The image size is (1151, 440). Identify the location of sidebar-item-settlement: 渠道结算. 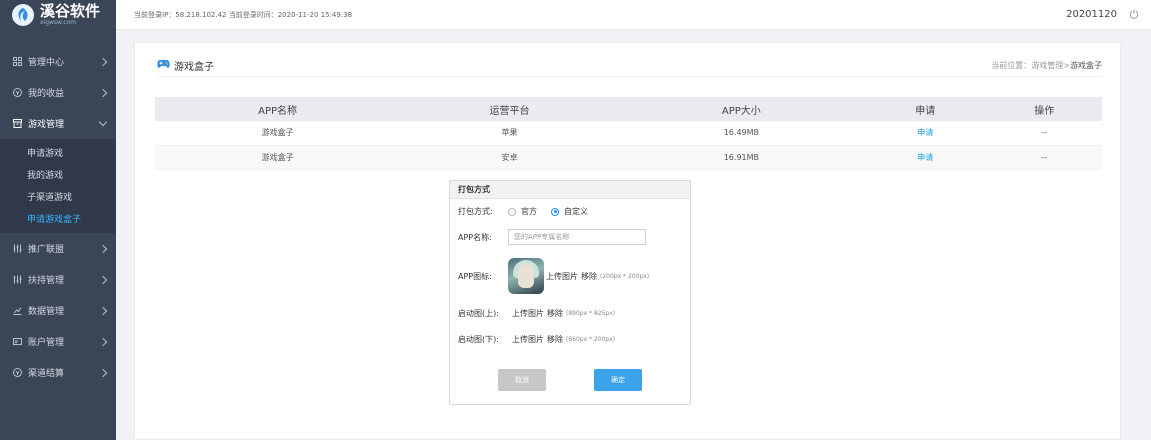
(58, 372).